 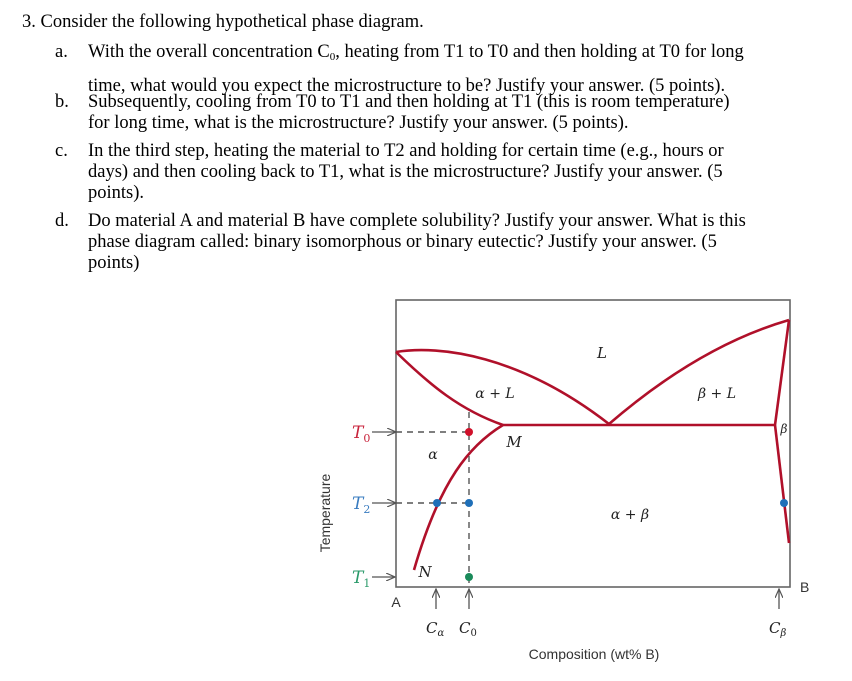 What do you see at coordinates (440, 633) in the screenshot?
I see `C-alpha-subscript: α` at bounding box center [440, 633].